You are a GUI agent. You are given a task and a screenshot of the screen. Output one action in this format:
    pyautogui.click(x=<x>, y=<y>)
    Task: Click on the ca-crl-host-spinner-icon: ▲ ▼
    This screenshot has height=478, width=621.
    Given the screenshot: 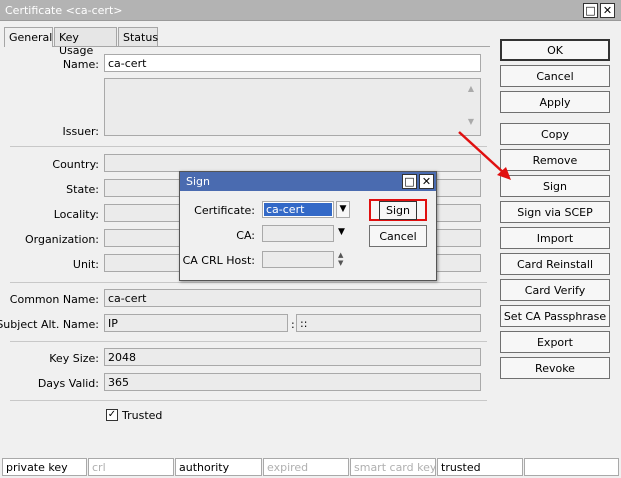 What is the action you would take?
    pyautogui.click(x=340, y=259)
    